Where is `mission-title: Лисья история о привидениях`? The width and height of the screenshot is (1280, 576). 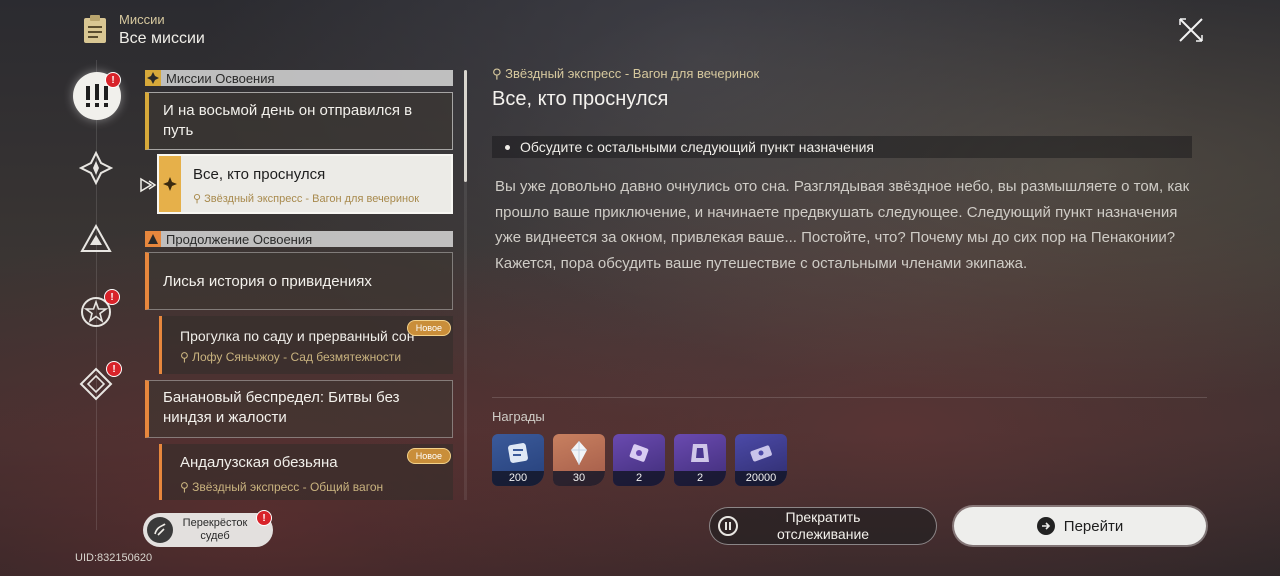 mission-title: Лисья история о привидениях is located at coordinates (267, 281).